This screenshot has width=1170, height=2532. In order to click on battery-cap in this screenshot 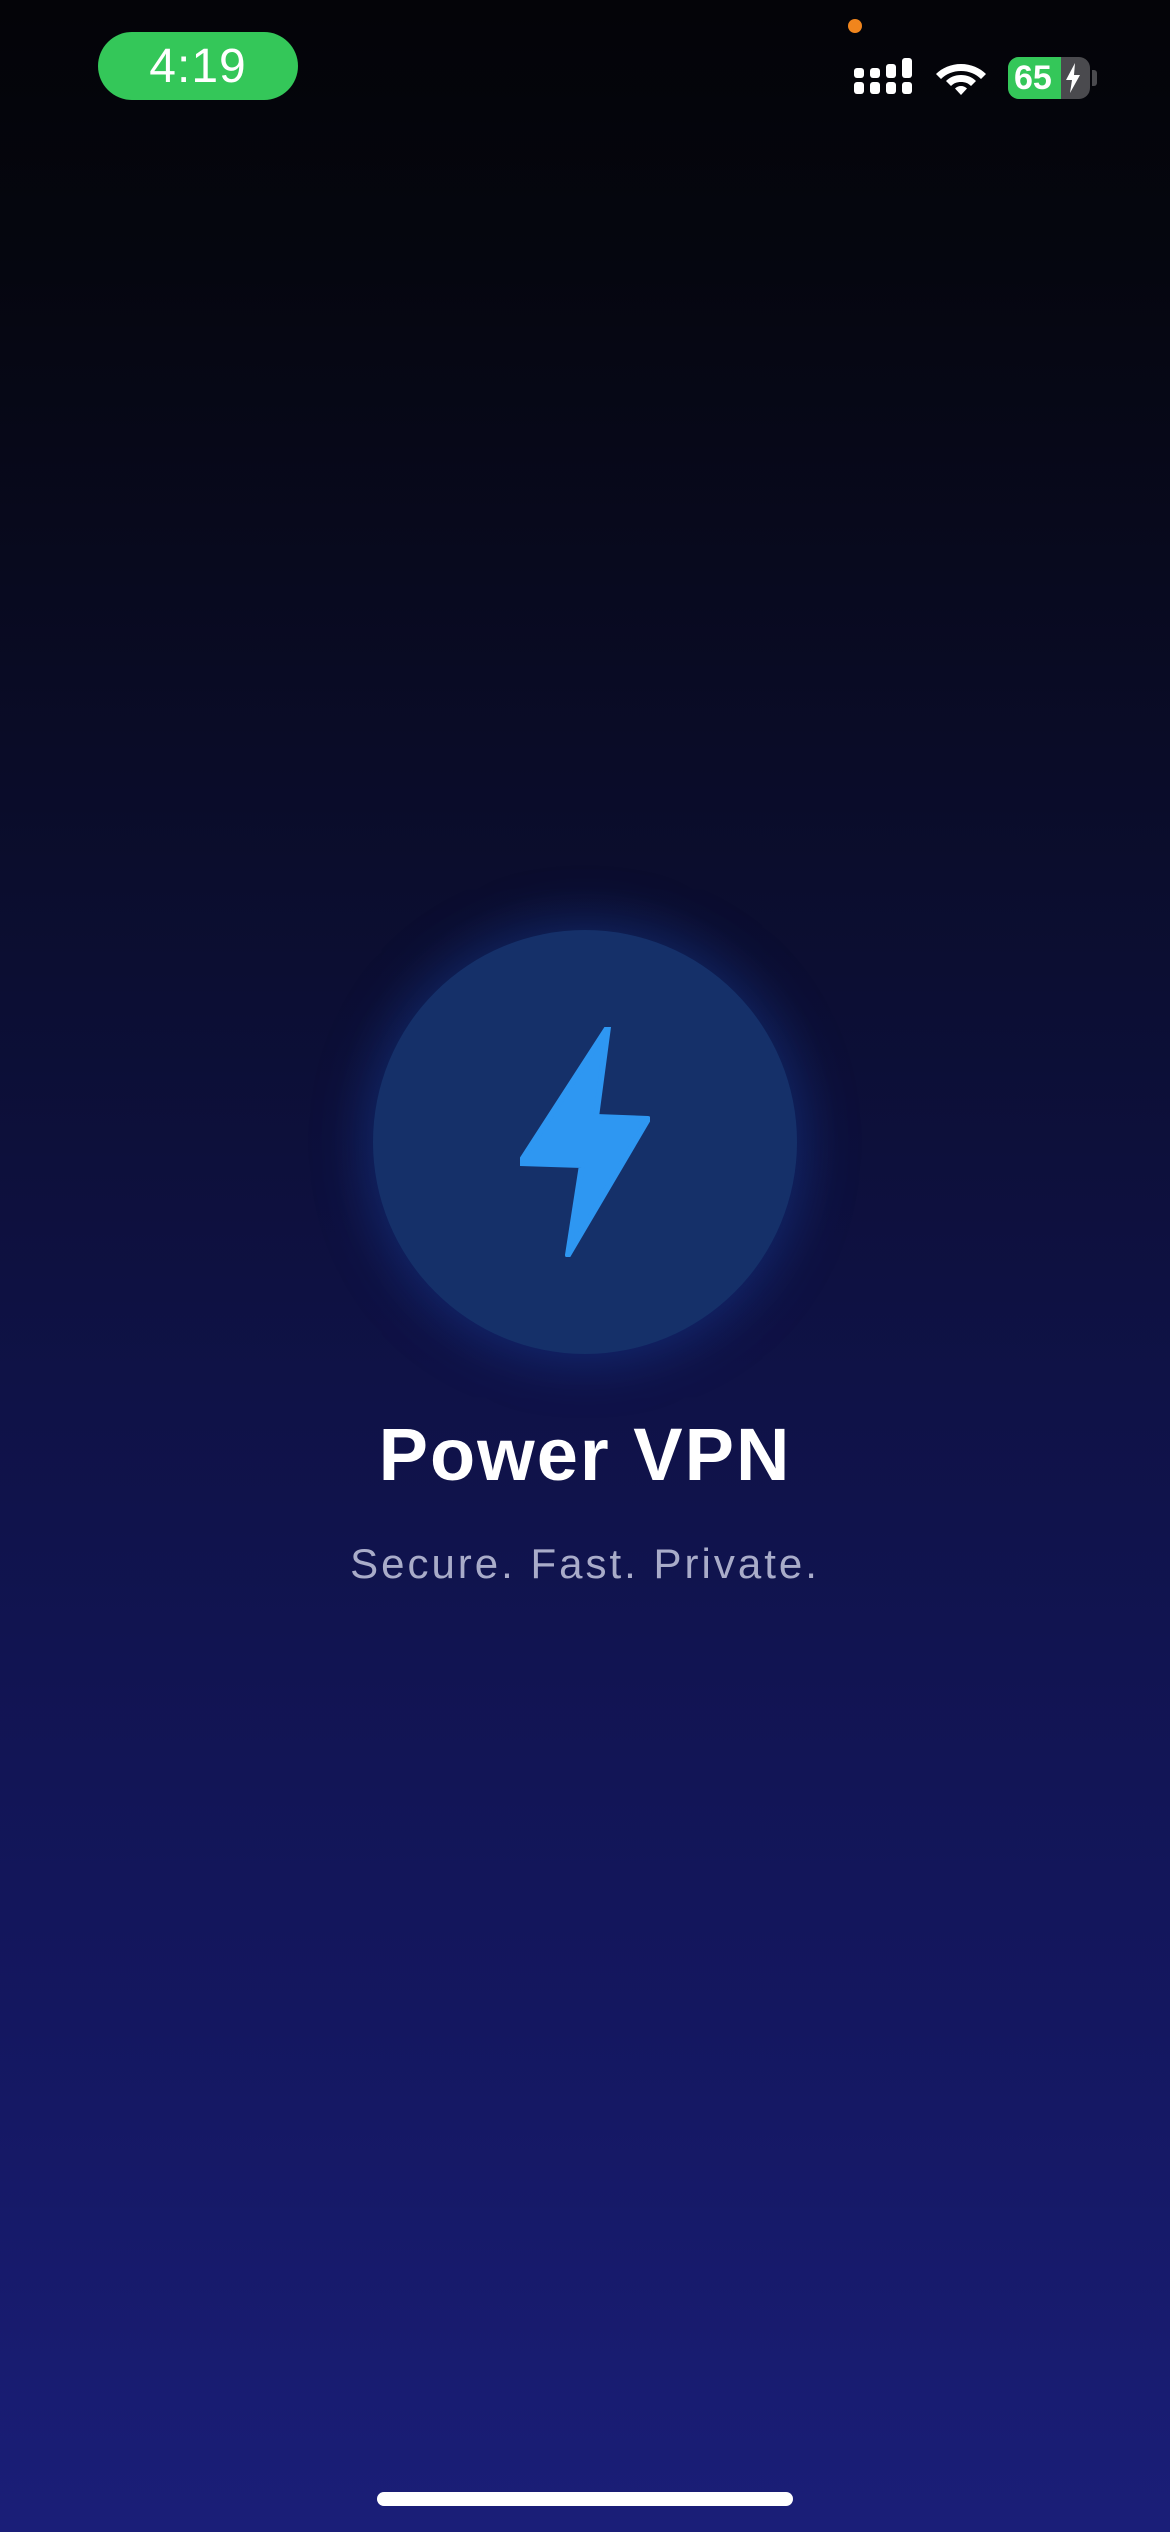, I will do `click(1094, 78)`.